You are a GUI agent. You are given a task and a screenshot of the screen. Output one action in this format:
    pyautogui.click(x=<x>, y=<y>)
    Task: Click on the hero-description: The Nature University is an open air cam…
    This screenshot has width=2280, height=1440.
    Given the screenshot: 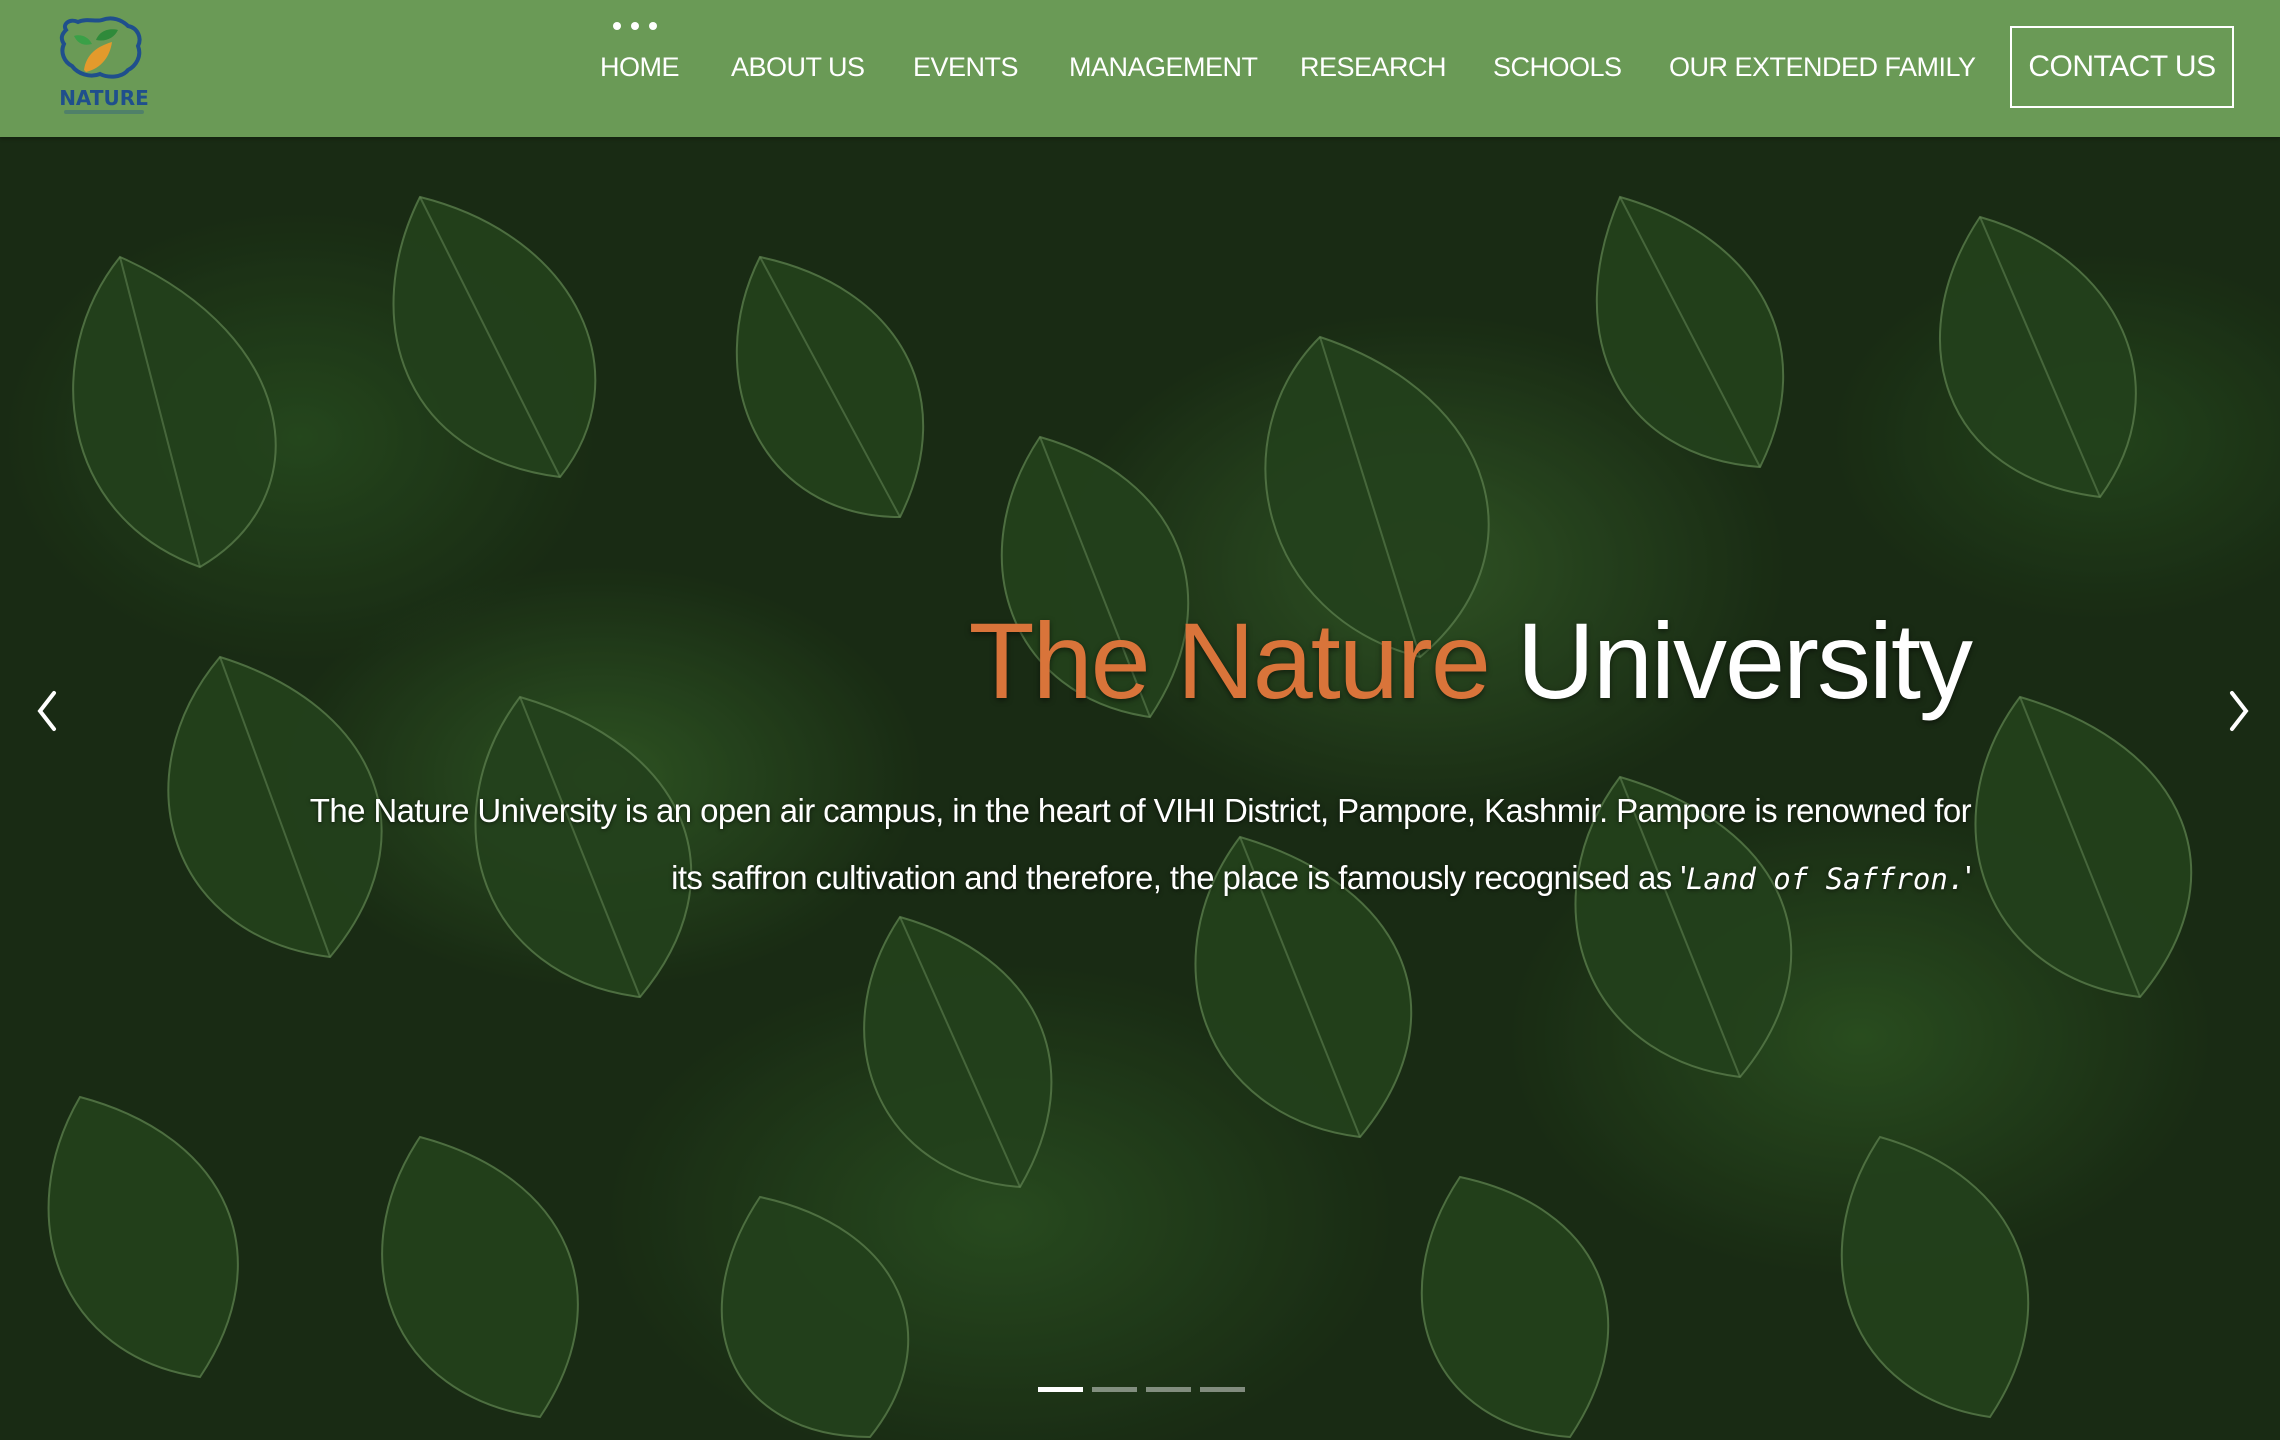 What is the action you would take?
    pyautogui.click(x=1121, y=845)
    